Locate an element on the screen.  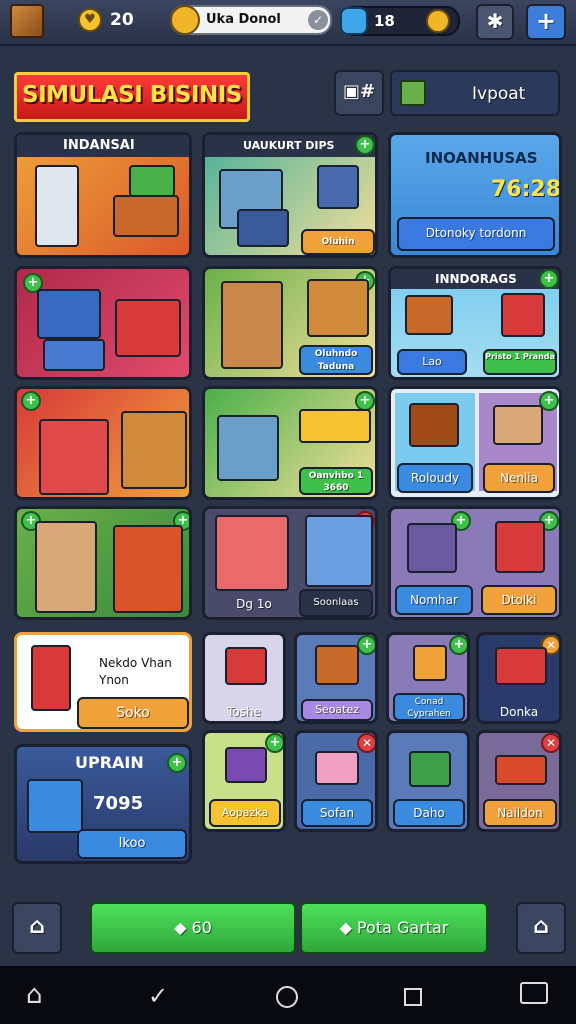
cart-btn-2: Dtolki is located at coordinates (519, 600).